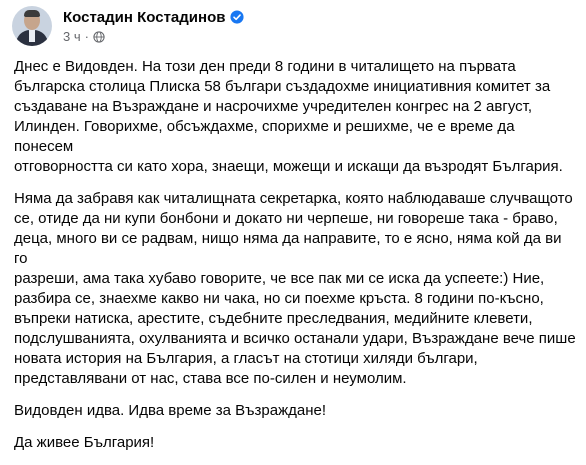 This screenshot has width=586, height=465. What do you see at coordinates (153, 36) in the screenshot?
I see `post-time-row: 3 ч ·` at bounding box center [153, 36].